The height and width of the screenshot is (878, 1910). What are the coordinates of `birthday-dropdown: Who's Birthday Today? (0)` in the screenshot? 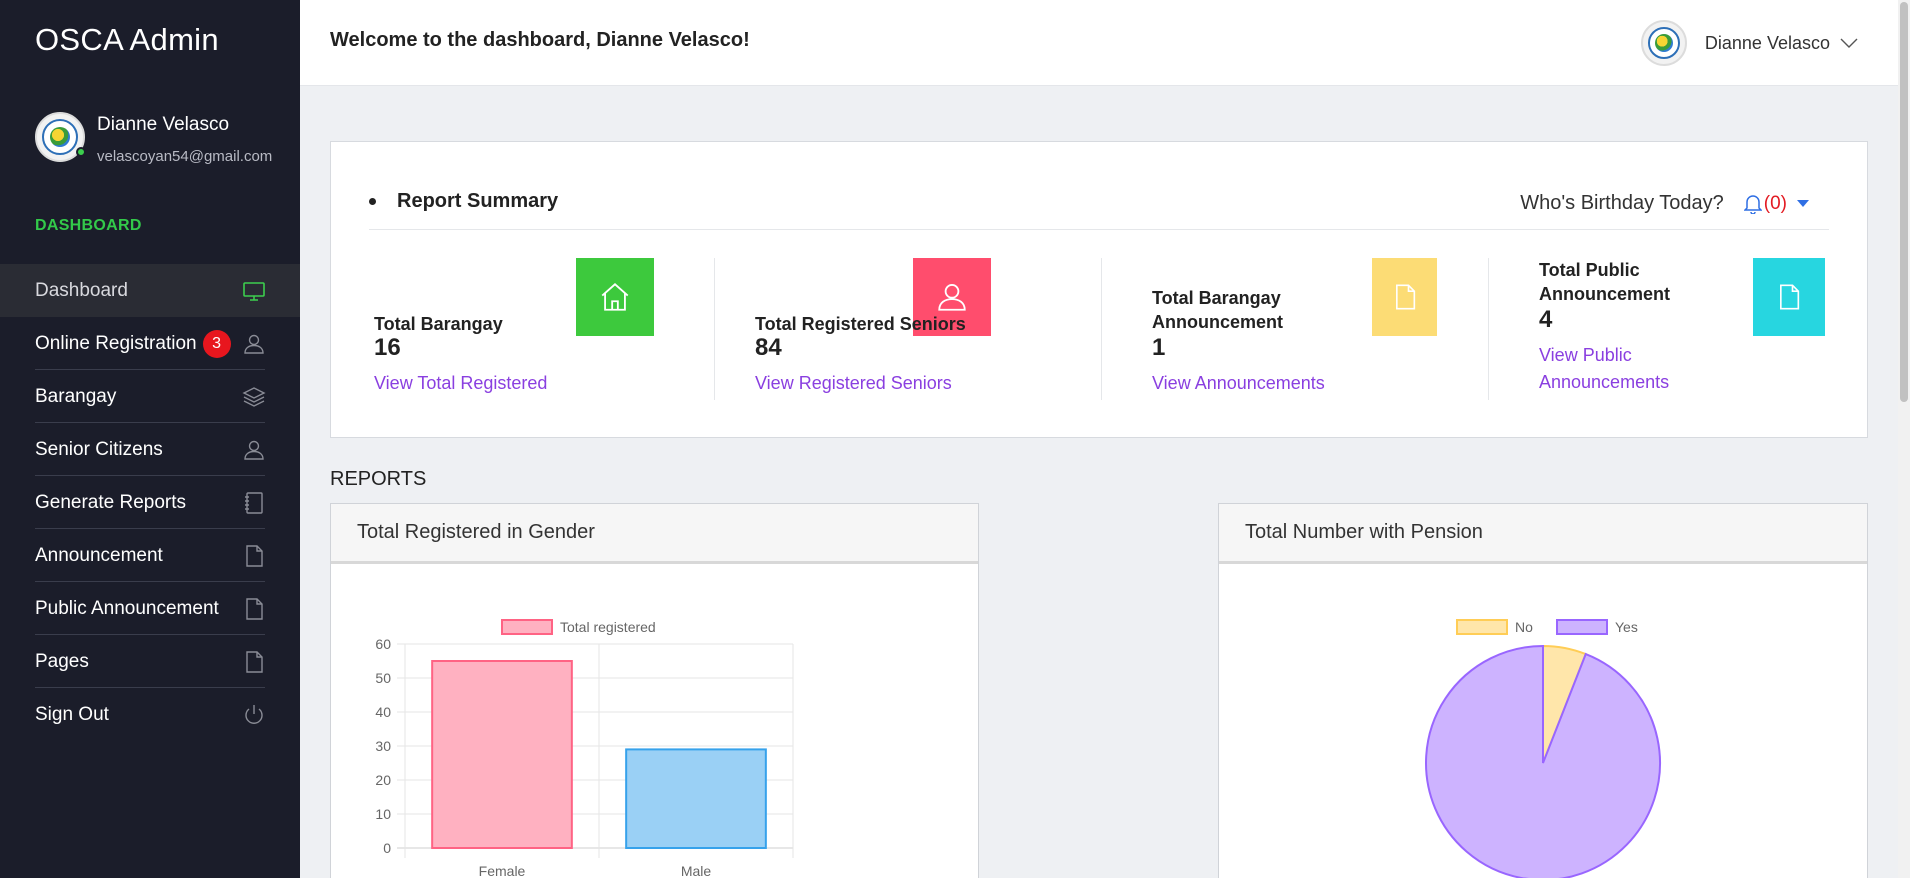 It's located at (1674, 203).